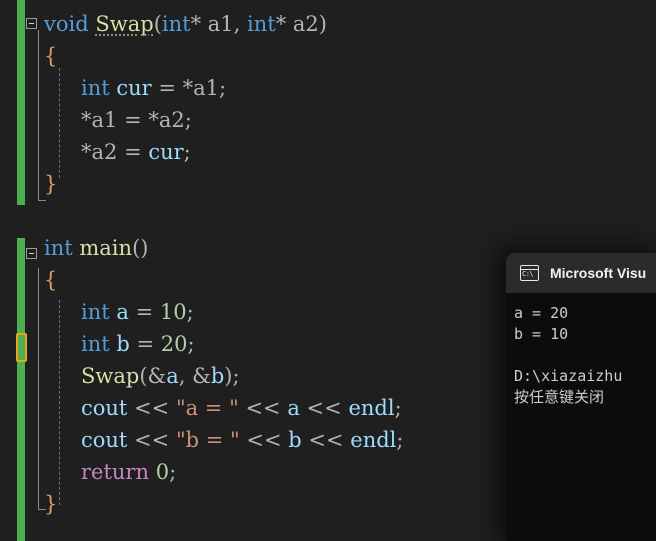 The width and height of the screenshot is (656, 541). Describe the element at coordinates (581, 350) in the screenshot. I see `console-output-area: a = 20 b = 10 D:\xiazaizhu 按任意键关闭` at that location.